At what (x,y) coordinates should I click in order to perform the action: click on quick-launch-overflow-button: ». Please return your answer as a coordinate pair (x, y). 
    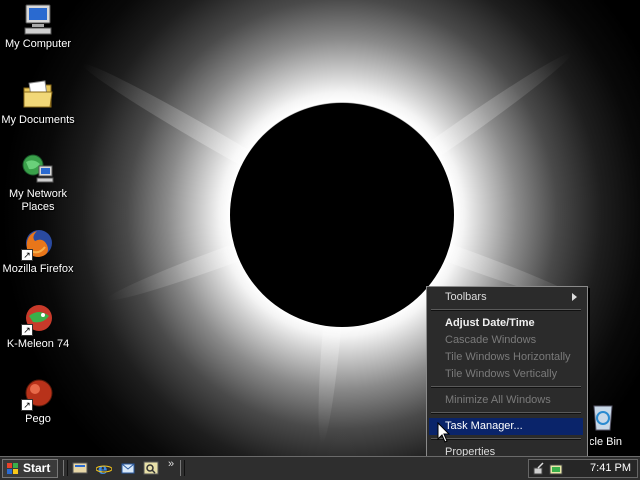
    Looking at the image, I should click on (171, 464).